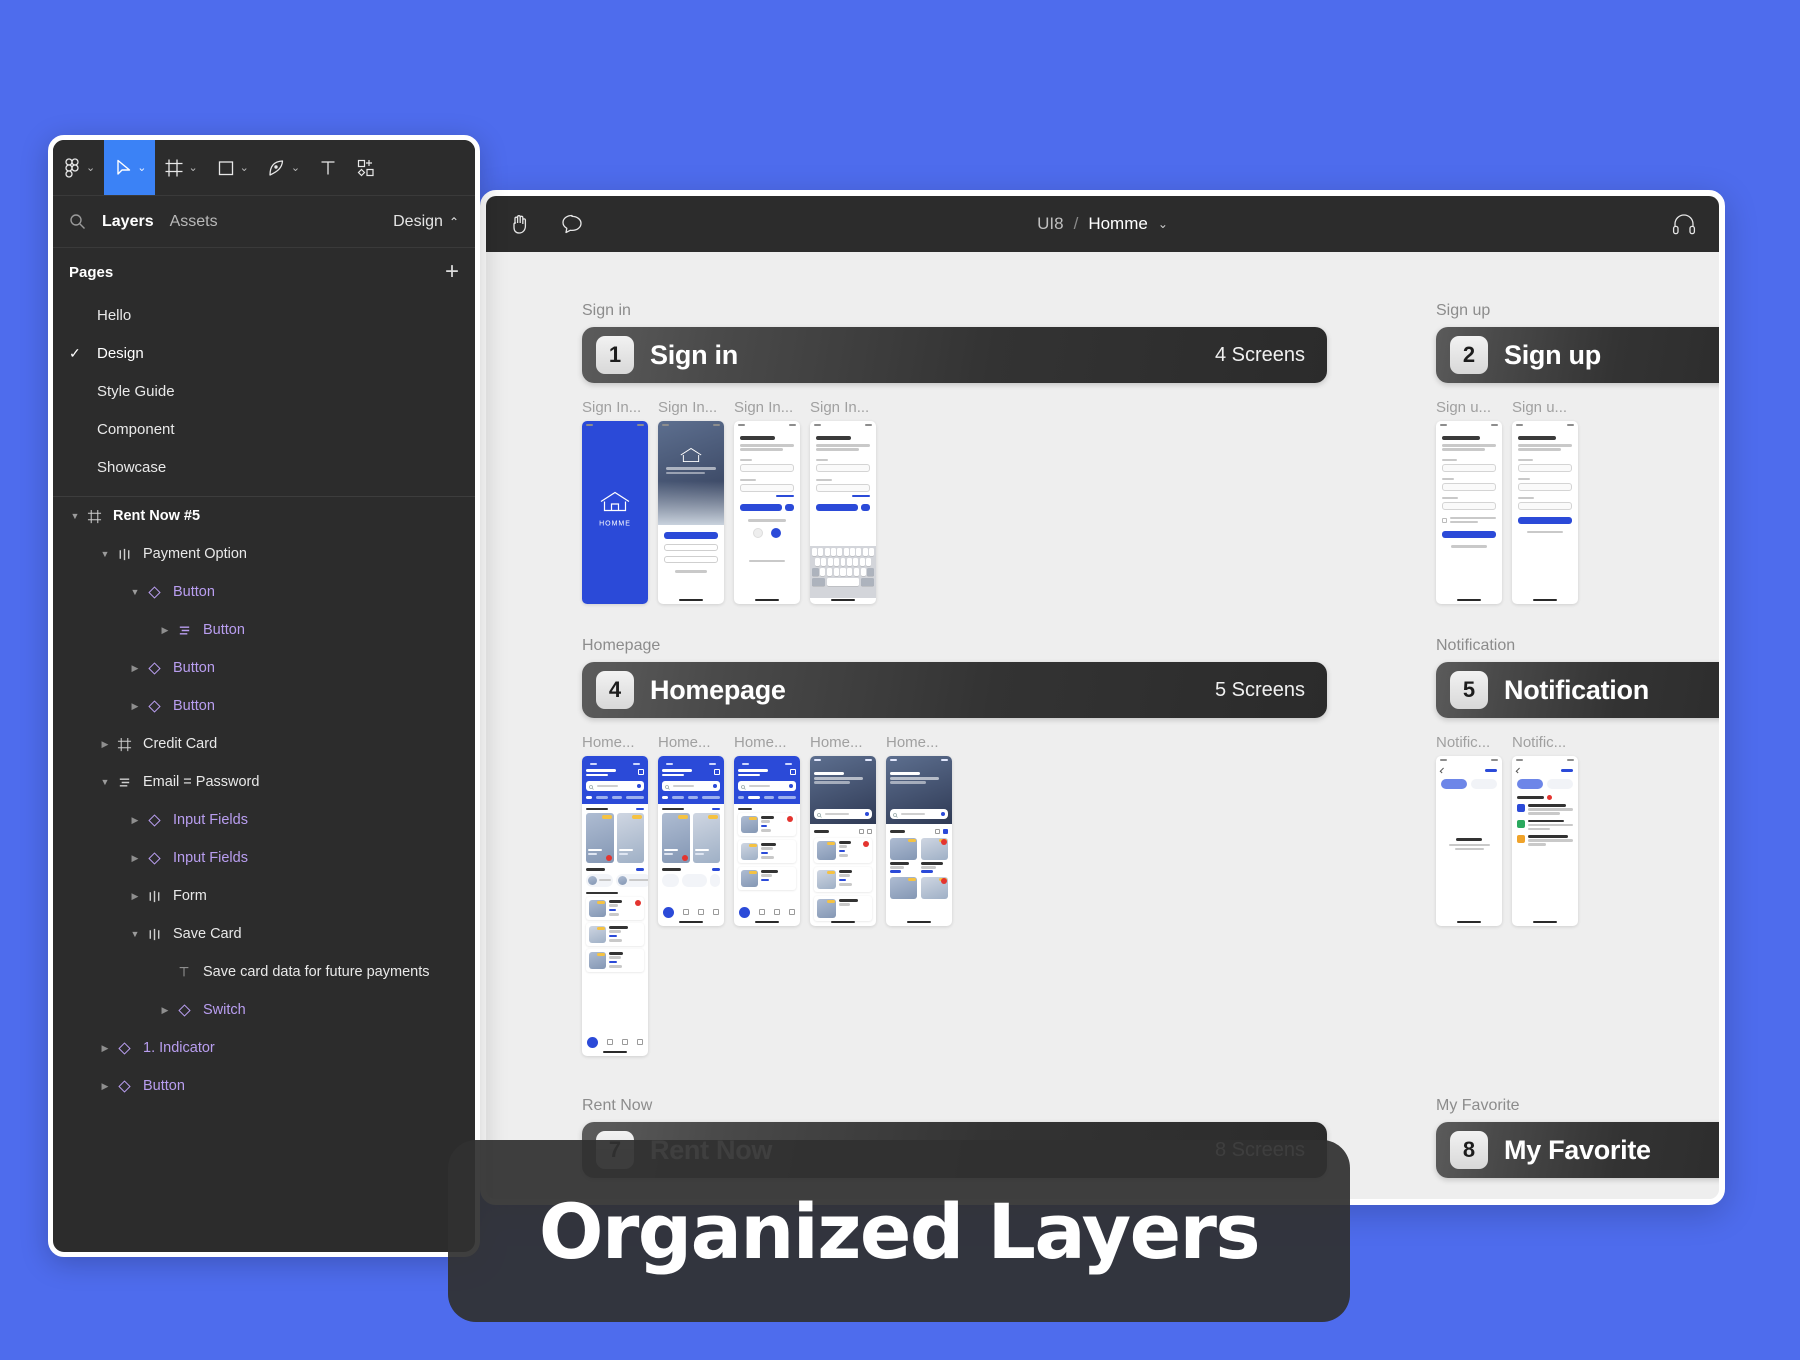 The width and height of the screenshot is (1800, 1360). I want to click on estate-grid-card, so click(903, 887).